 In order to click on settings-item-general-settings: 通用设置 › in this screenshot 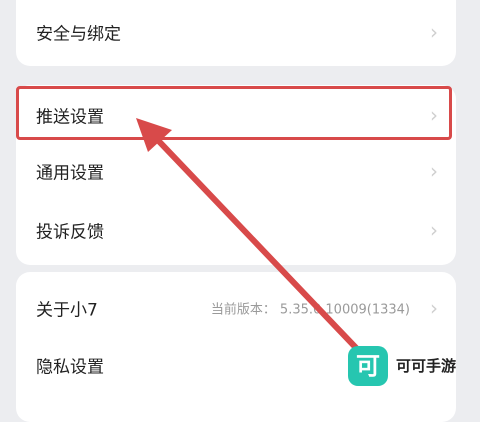, I will do `click(236, 171)`.